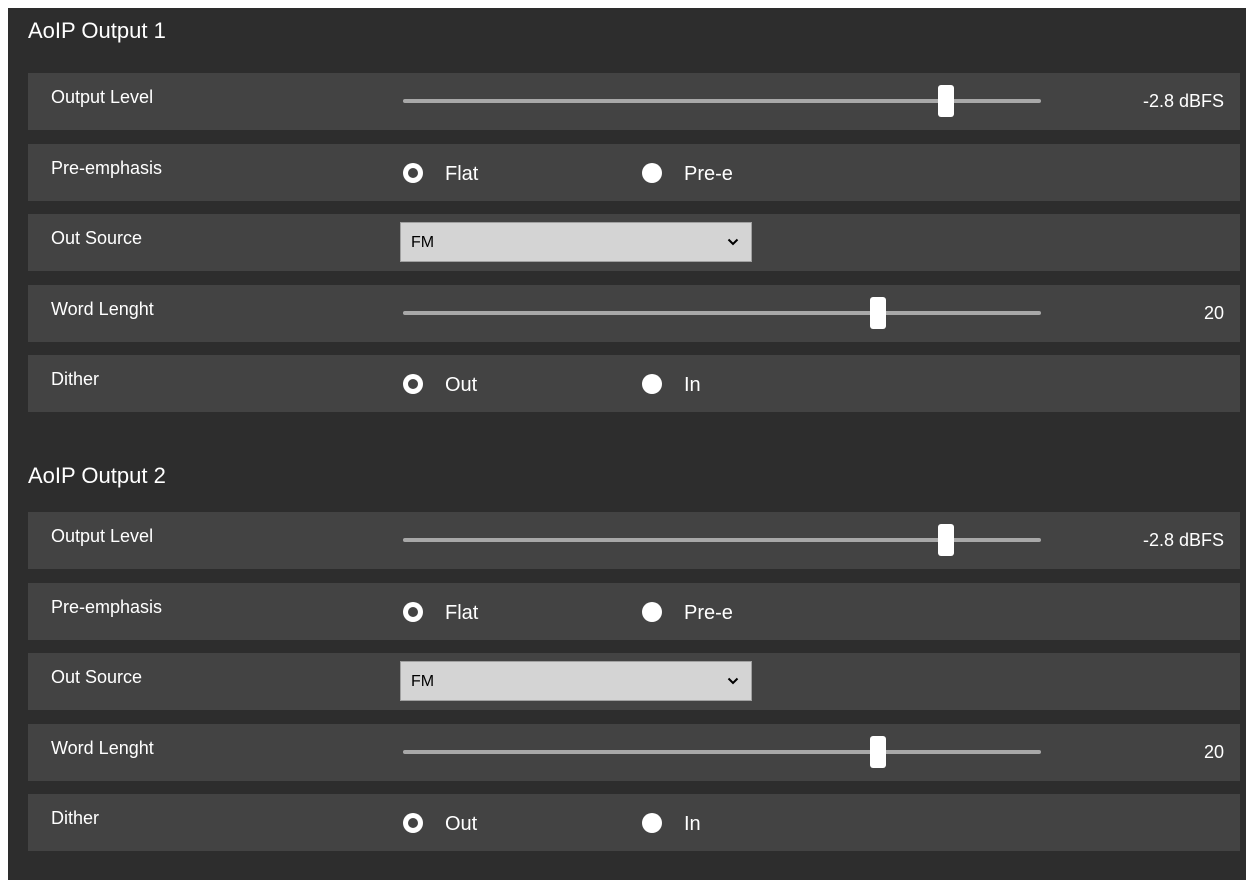 This screenshot has width=1255, height=880. What do you see at coordinates (634, 172) in the screenshot?
I see `row-pre-emphasis-1: Pre-emphasis Flat Pre-e` at bounding box center [634, 172].